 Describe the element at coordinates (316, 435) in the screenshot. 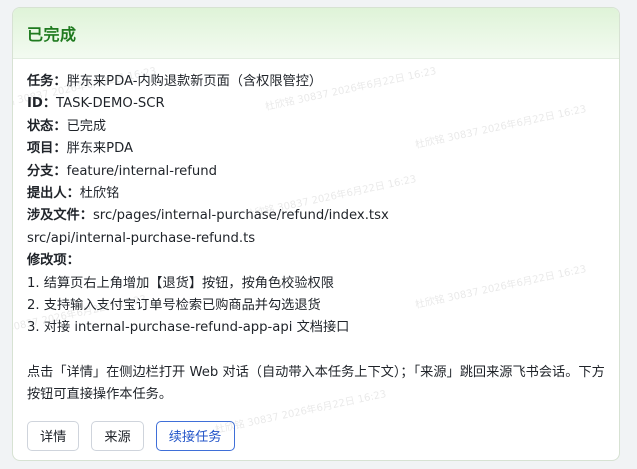

I see `action-buttons: 详情 来源 续接任务` at that location.